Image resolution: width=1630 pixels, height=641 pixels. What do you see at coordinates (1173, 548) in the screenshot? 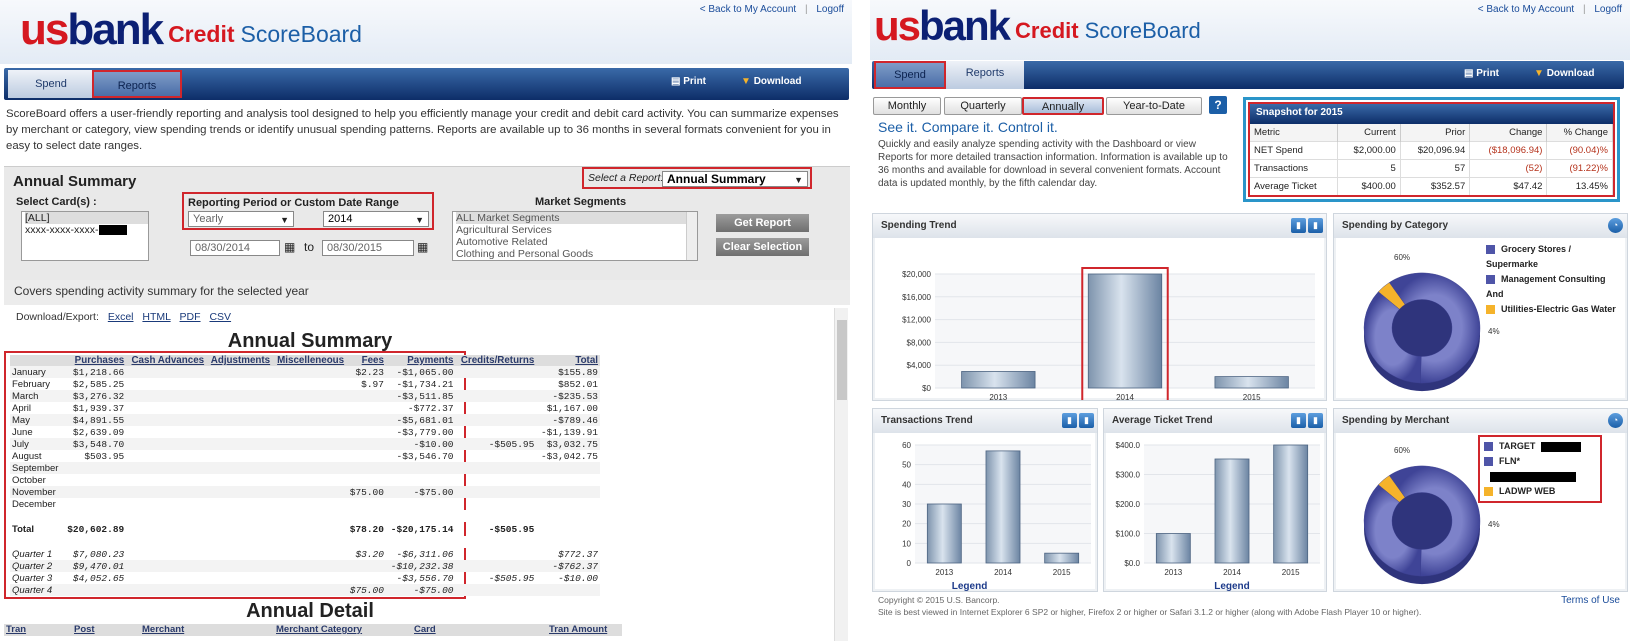
I see `bar` at bounding box center [1173, 548].